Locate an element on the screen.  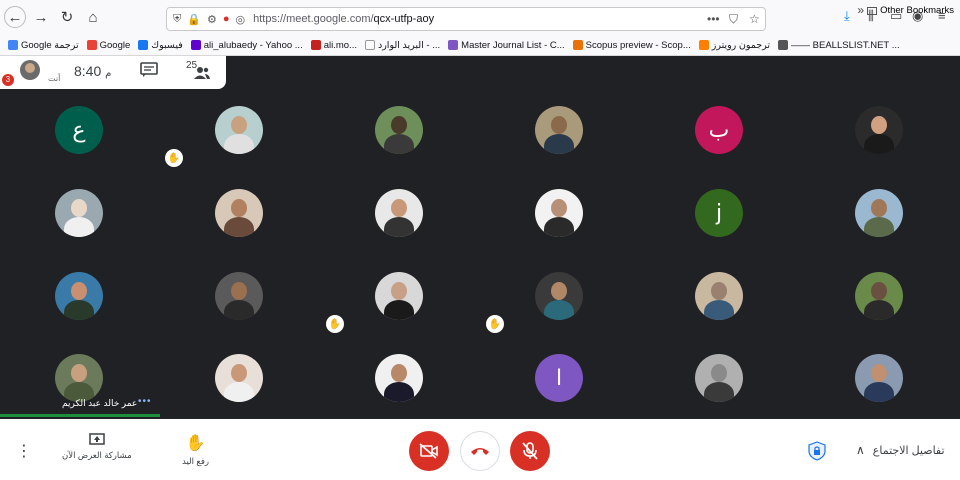
camera-off-icon is located at coordinates (428, 451).